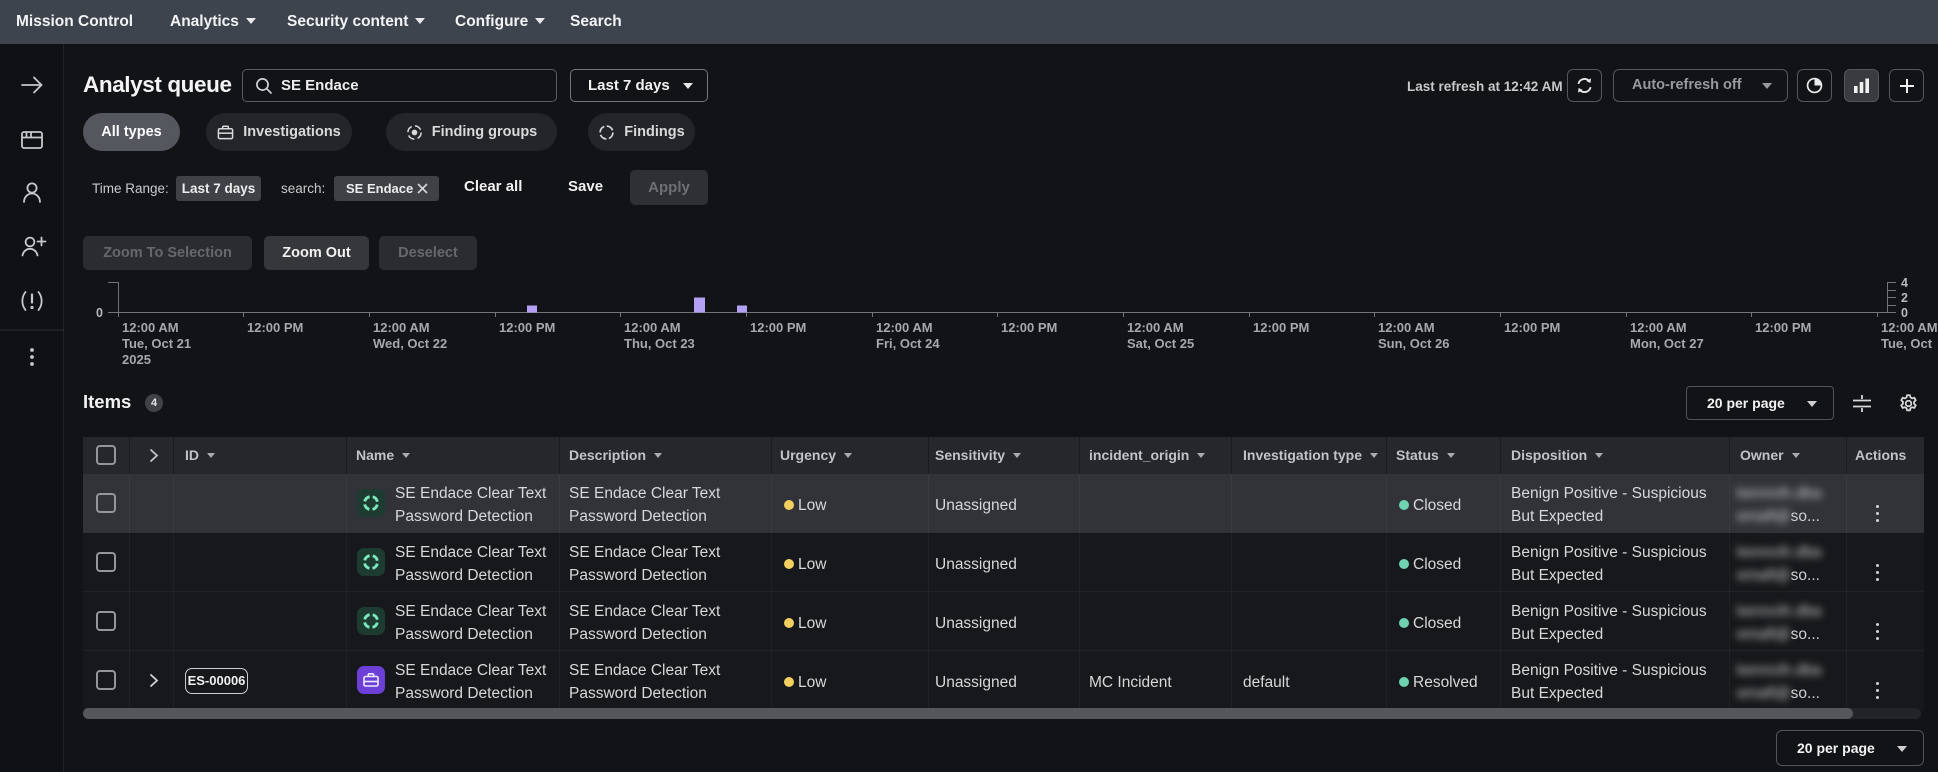  What do you see at coordinates (1414, 343) in the screenshot?
I see `svg-text: Sun, Oct 26` at bounding box center [1414, 343].